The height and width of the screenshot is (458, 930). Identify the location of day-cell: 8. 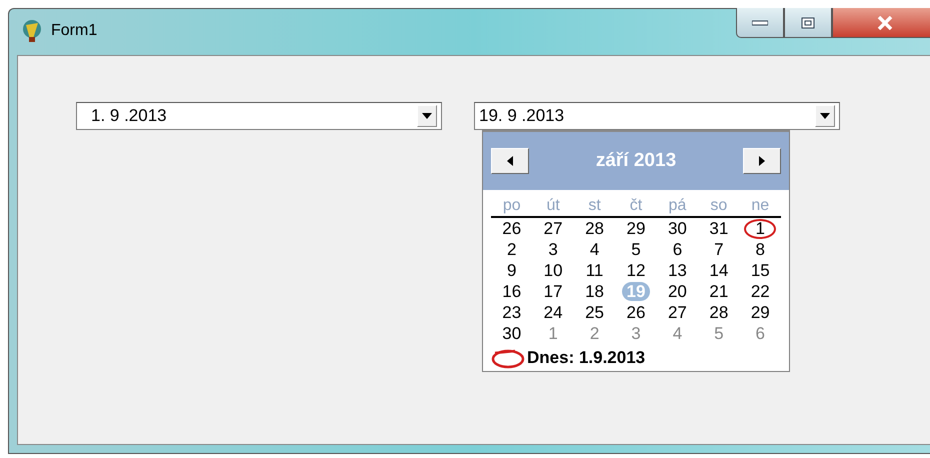
(760, 249).